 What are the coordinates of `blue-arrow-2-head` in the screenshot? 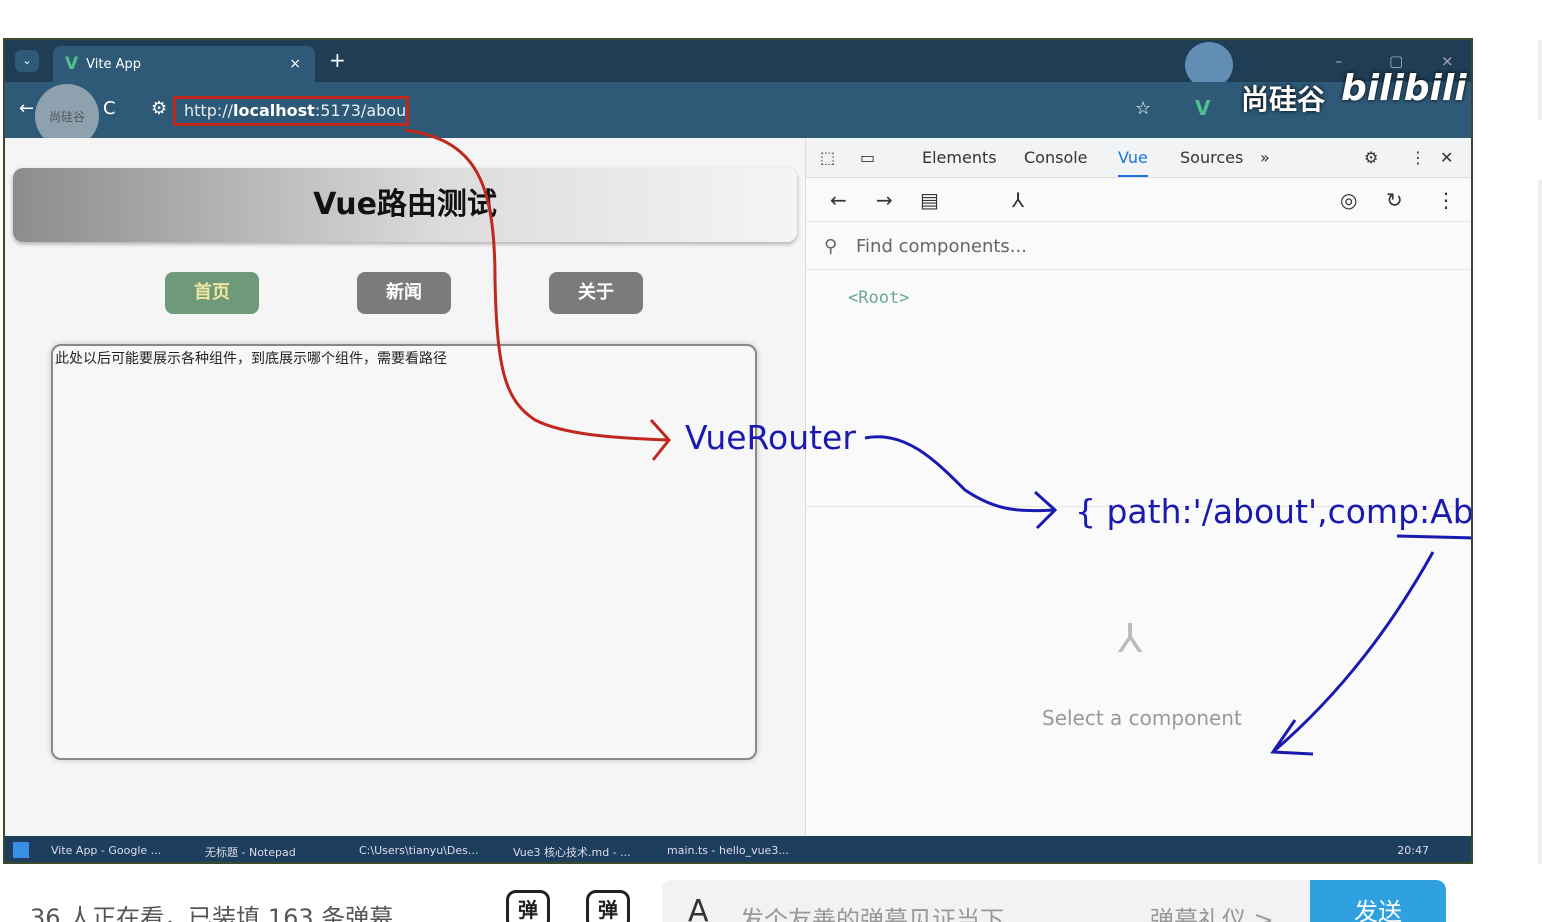 It's located at (1292, 737).